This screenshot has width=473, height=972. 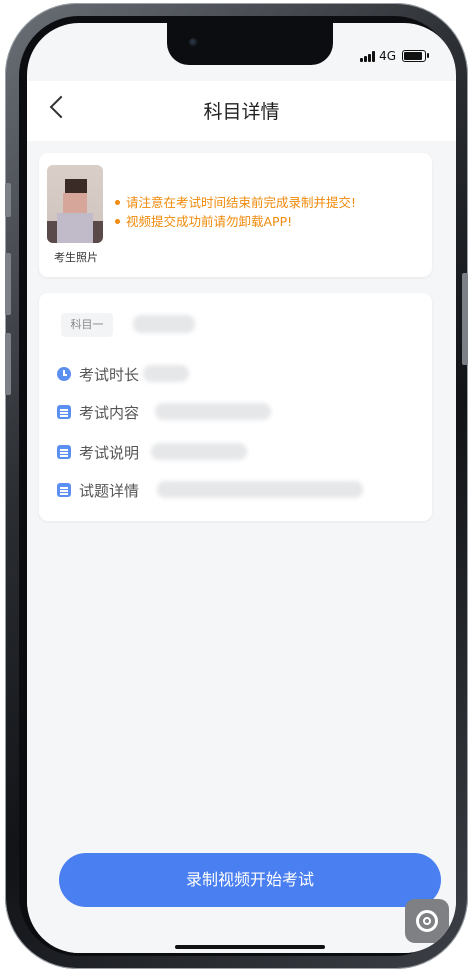 I want to click on home-indicator, so click(x=250, y=947).